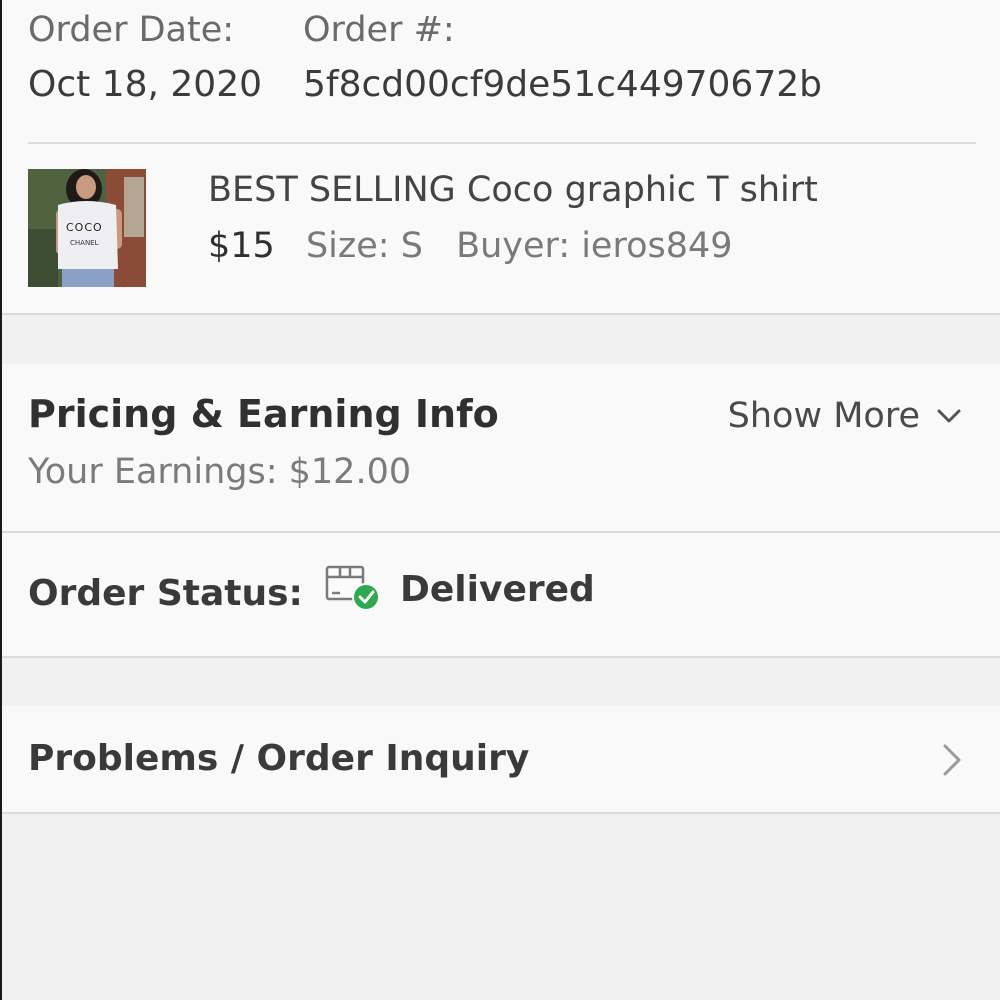 The height and width of the screenshot is (1000, 1000). What do you see at coordinates (562, 84) in the screenshot?
I see `order-number-value: 5f8cd00cf9de51c44970672b` at bounding box center [562, 84].